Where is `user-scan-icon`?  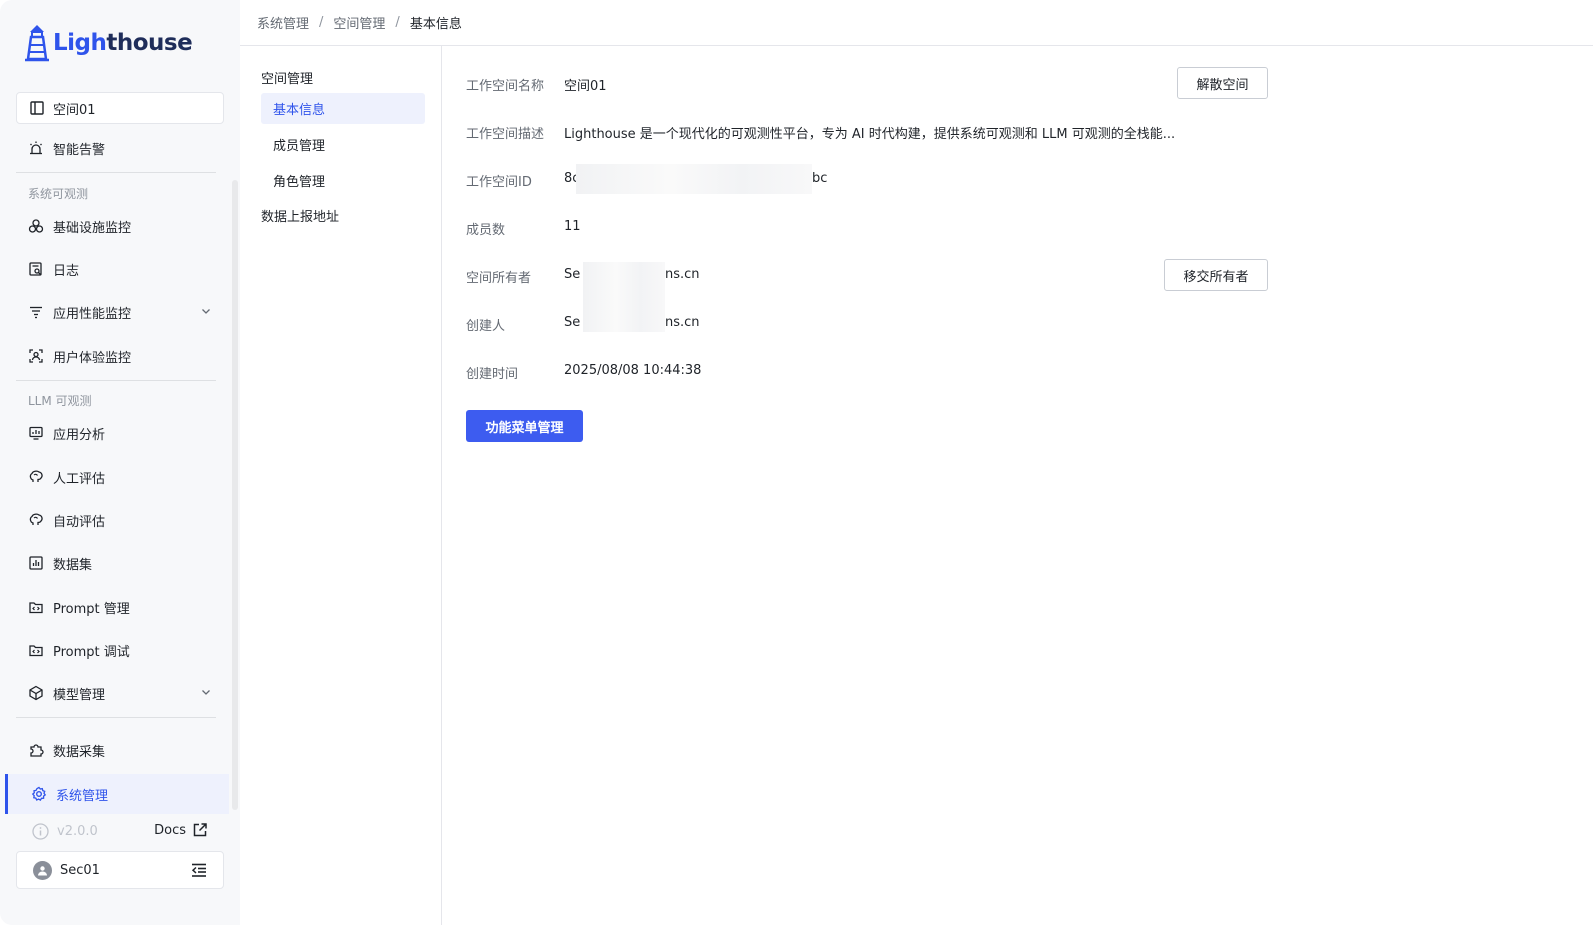
user-scan-icon is located at coordinates (36, 356).